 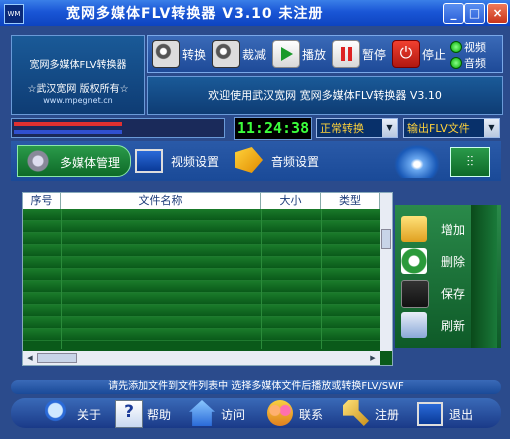 What do you see at coordinates (194, 55) in the screenshot?
I see `convert-label: 转换` at bounding box center [194, 55].